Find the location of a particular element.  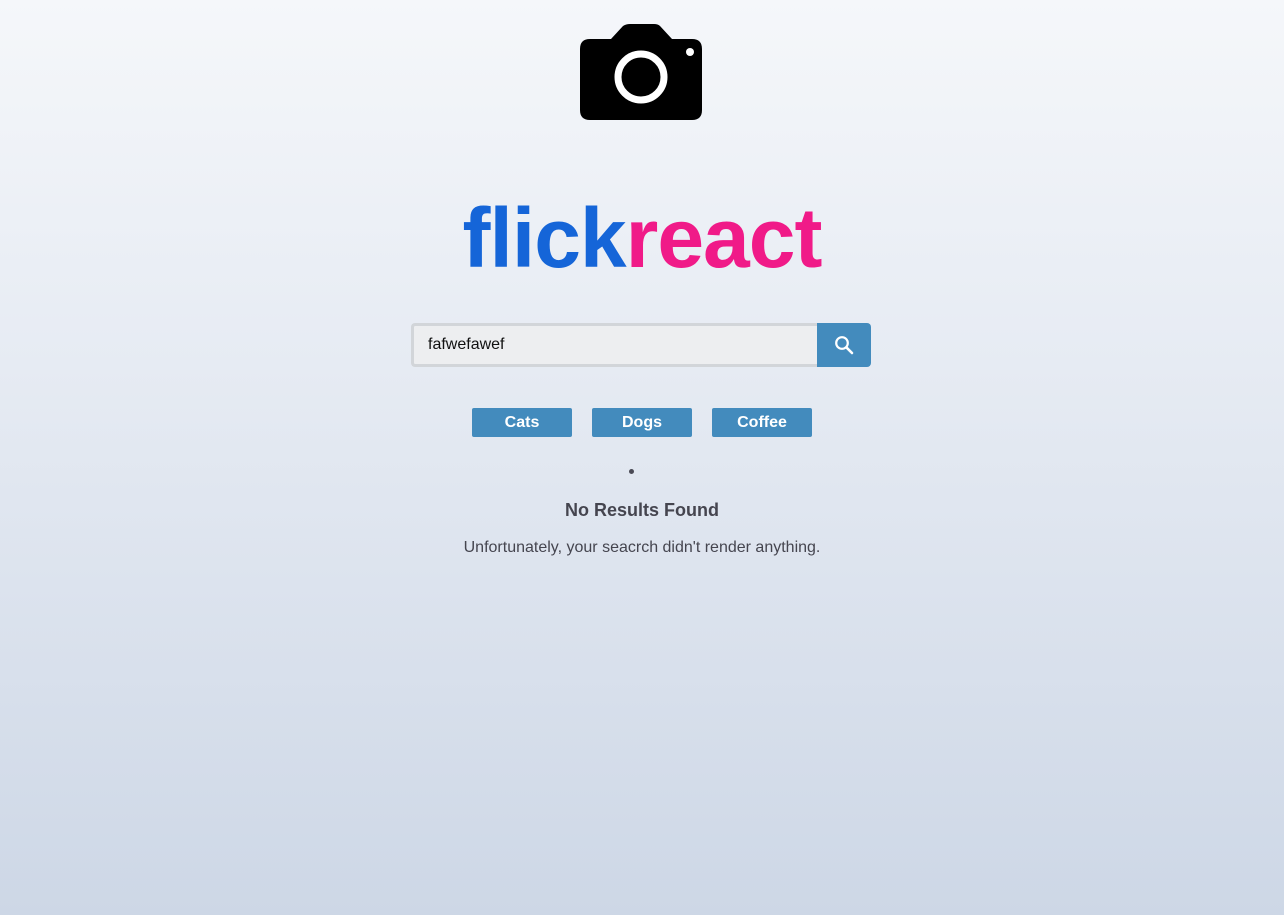

search-form is located at coordinates (641, 345).